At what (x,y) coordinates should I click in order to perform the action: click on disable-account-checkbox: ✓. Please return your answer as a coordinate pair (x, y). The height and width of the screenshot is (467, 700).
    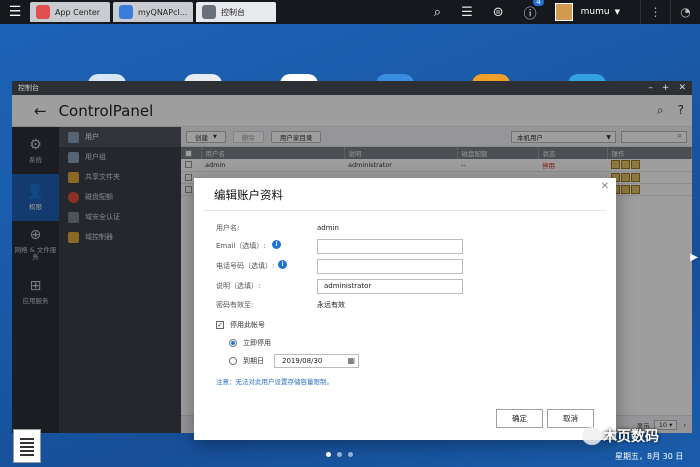
    Looking at the image, I should click on (220, 325).